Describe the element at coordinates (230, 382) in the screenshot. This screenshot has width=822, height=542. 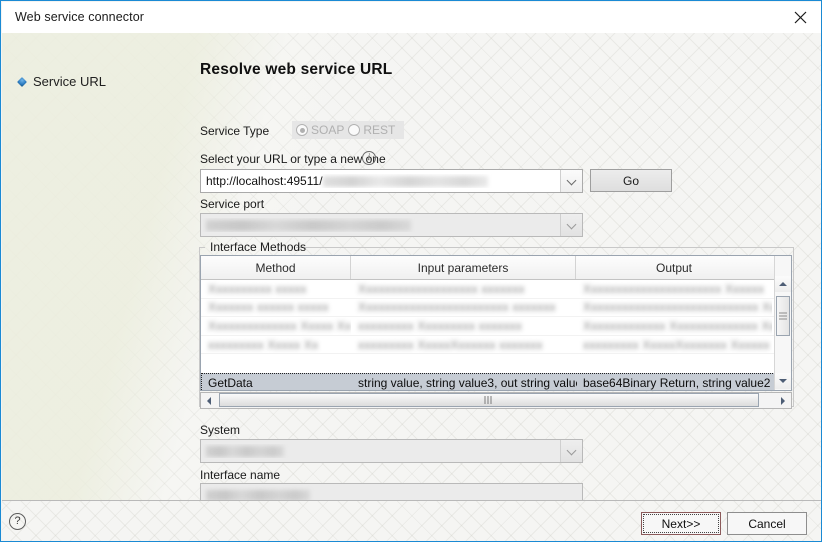
I see `cell-method: GetData` at that location.